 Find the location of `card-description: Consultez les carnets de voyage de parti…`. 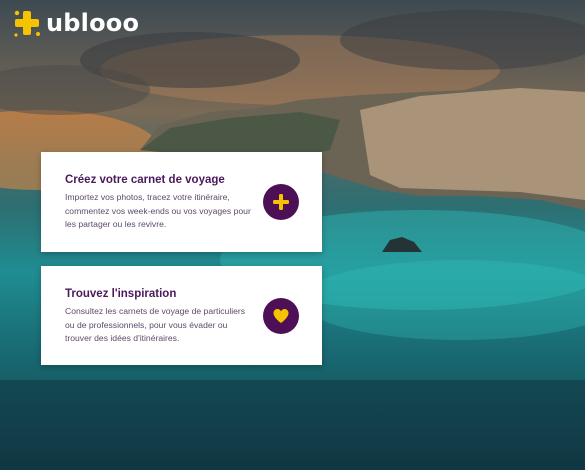

card-description: Consultez les carnets de voyage de parti… is located at coordinates (155, 324).